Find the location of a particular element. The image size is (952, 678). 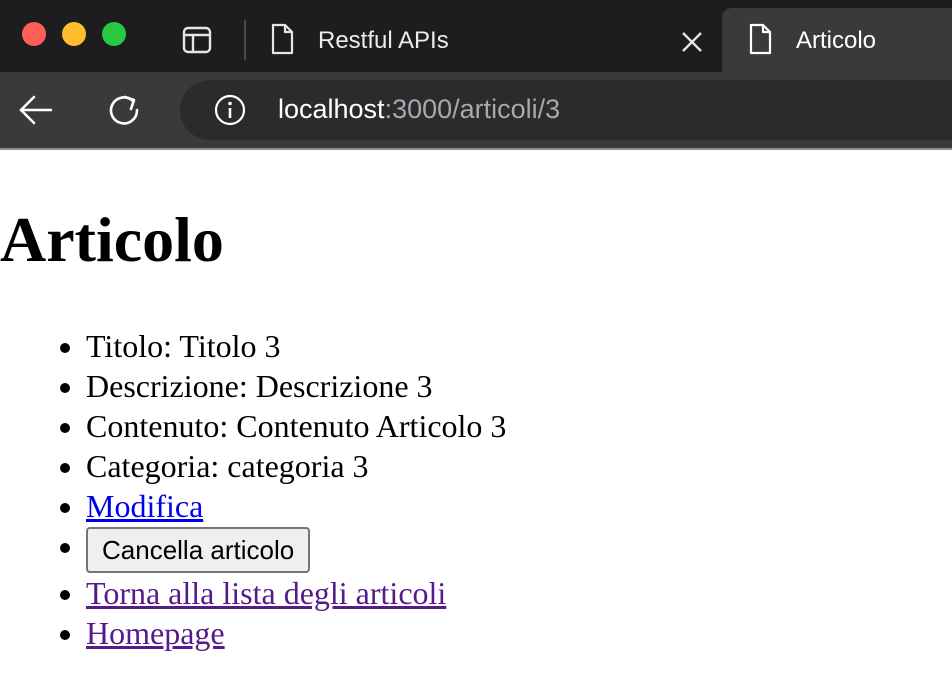

back-to-list-link: Torna alla lista degli articoli is located at coordinates (266, 593).